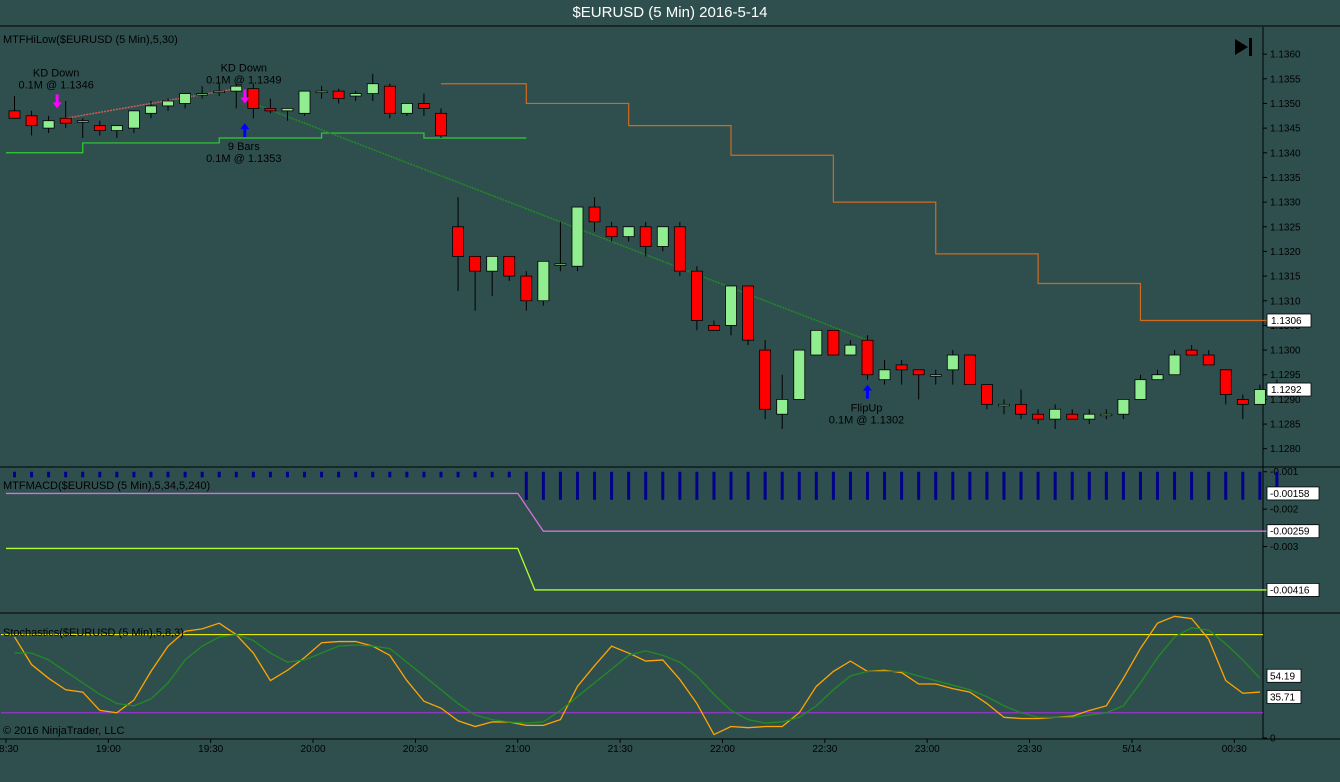 The image size is (1340, 782). I want to click on stoch-d-line, so click(637, 675).